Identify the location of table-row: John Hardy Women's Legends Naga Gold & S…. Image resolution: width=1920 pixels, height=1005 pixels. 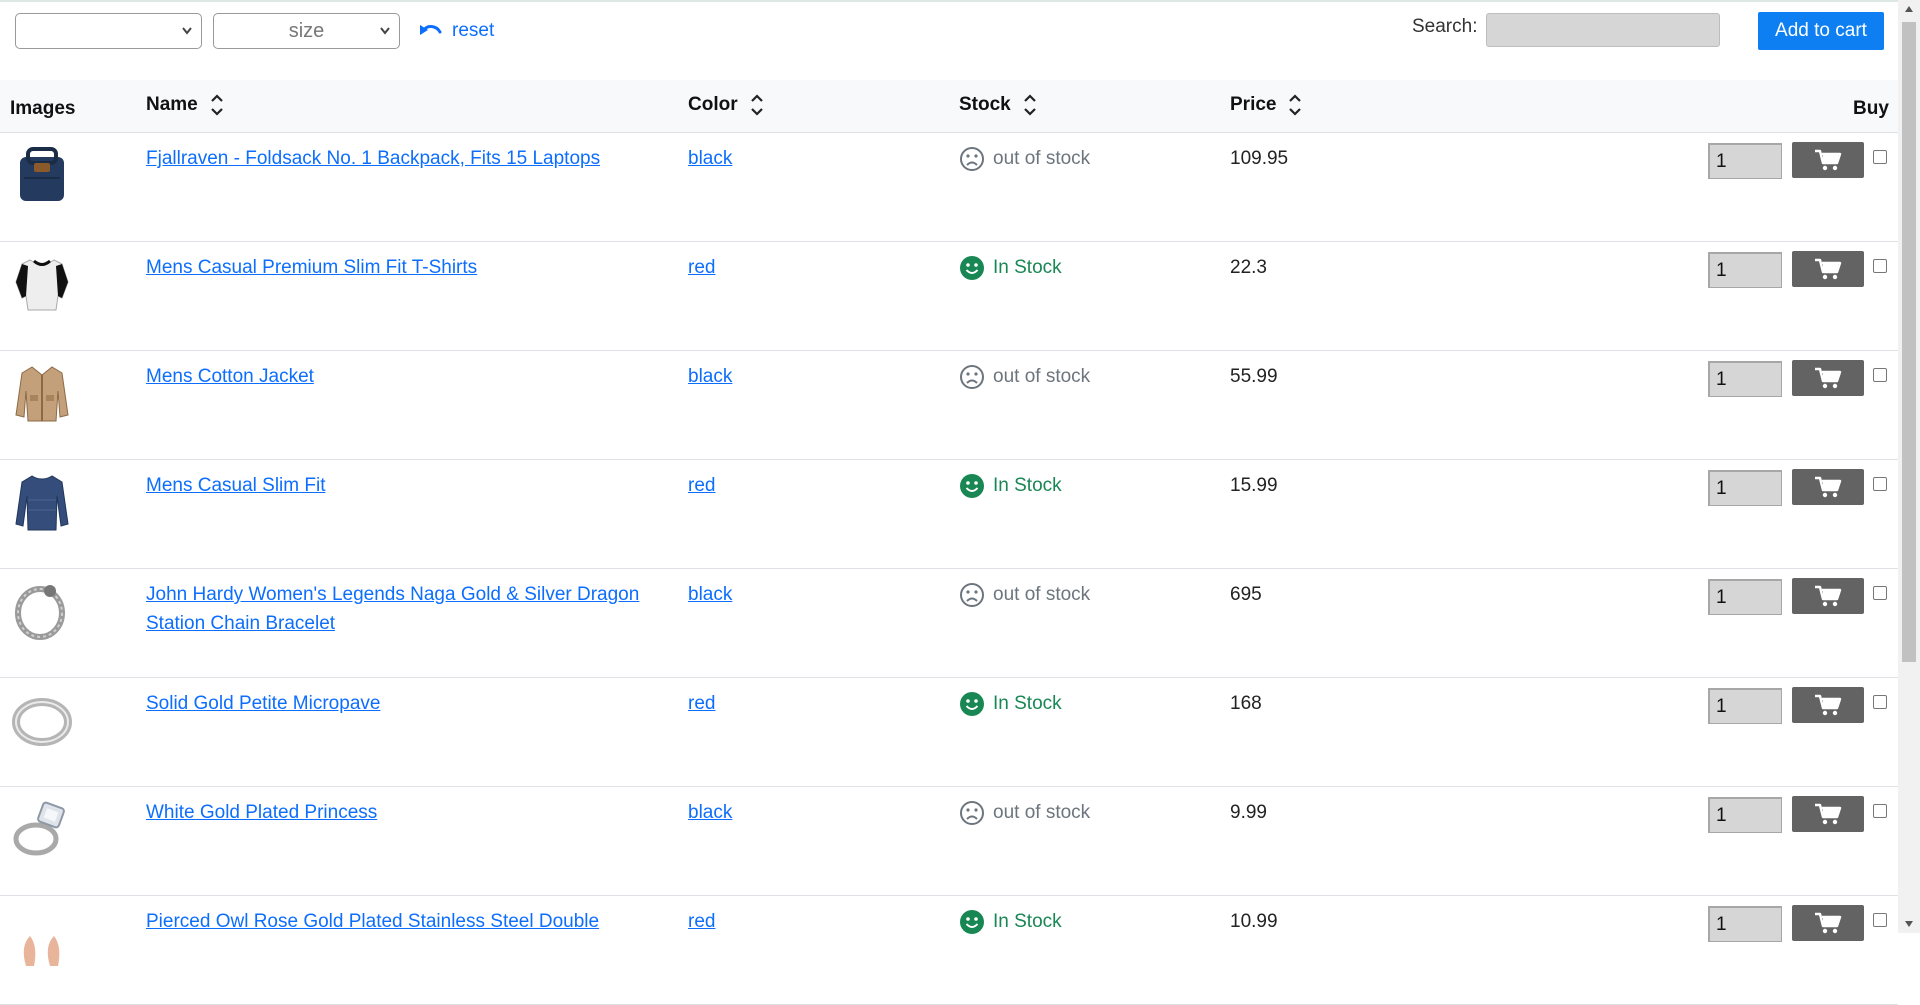
(949, 623).